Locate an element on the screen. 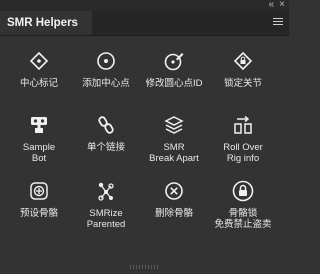 This screenshot has height=274, width=320. tool-label: Sample is located at coordinates (39, 147).